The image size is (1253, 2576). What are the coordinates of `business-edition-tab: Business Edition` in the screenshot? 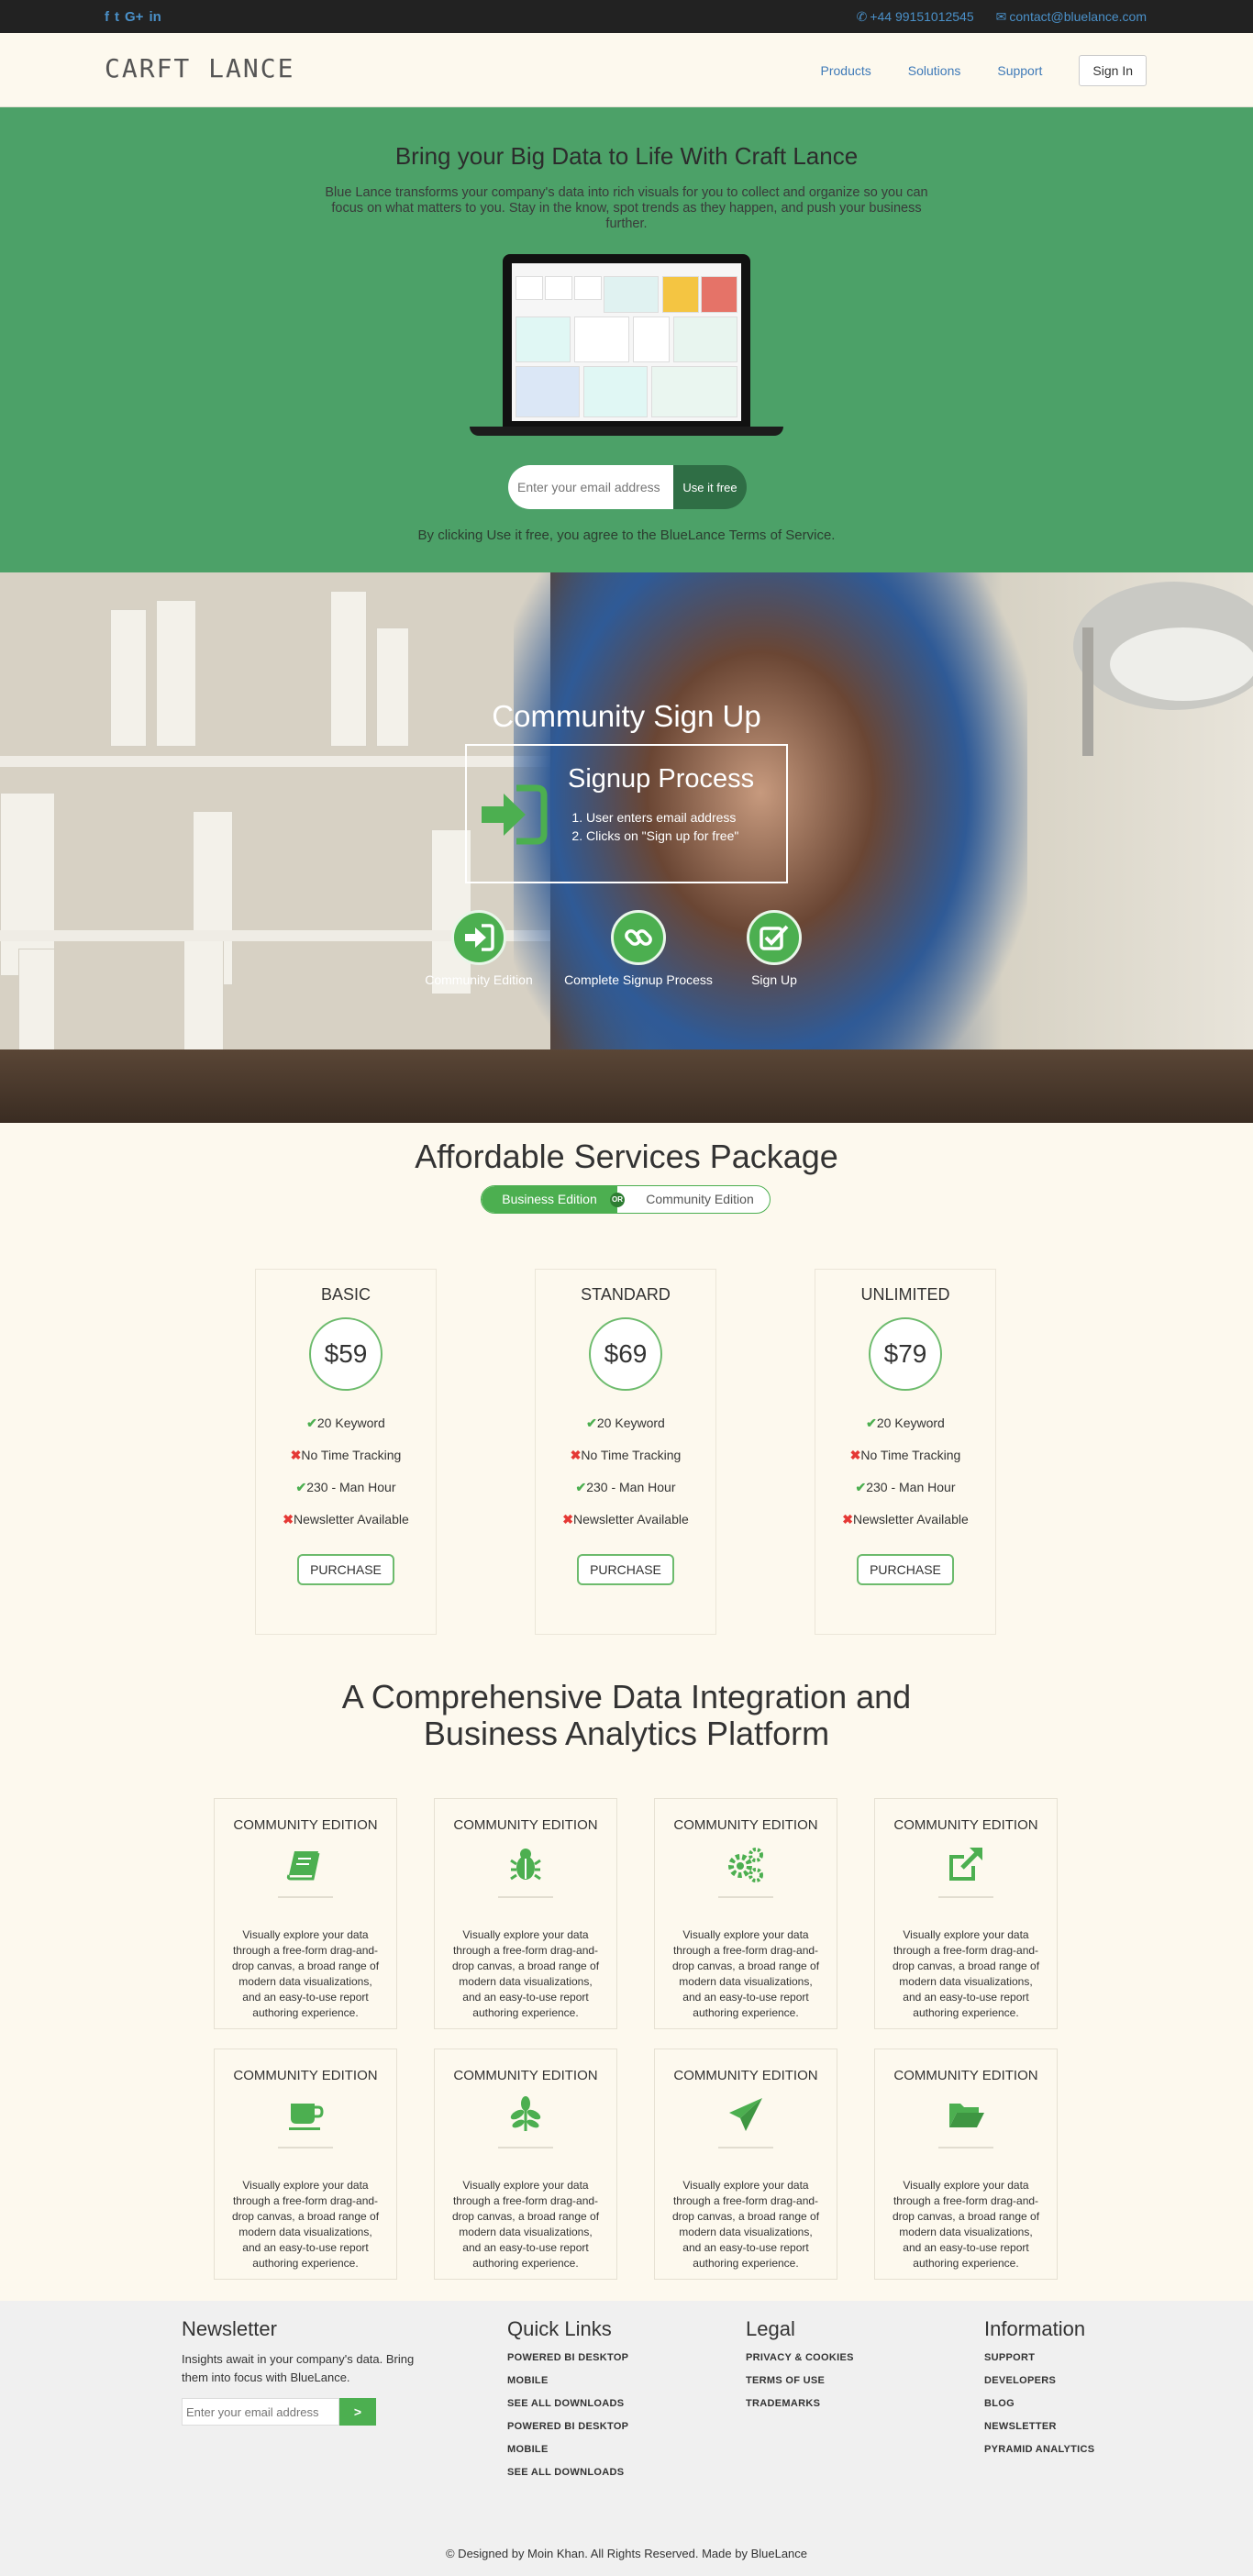 It's located at (549, 1199).